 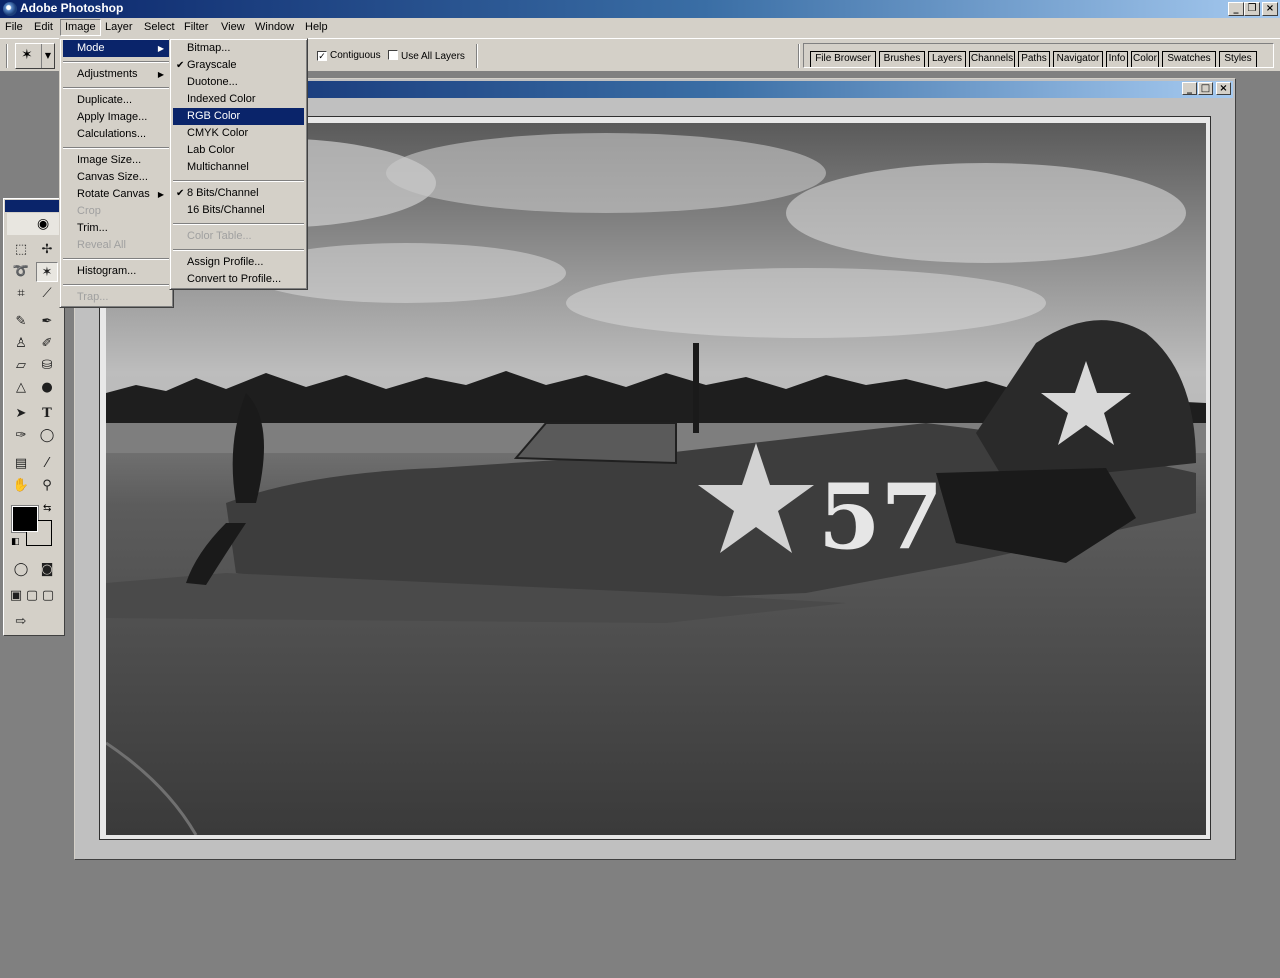 What do you see at coordinates (116, 74) in the screenshot?
I see `menu-item-adjustments: Adjustments ▶` at bounding box center [116, 74].